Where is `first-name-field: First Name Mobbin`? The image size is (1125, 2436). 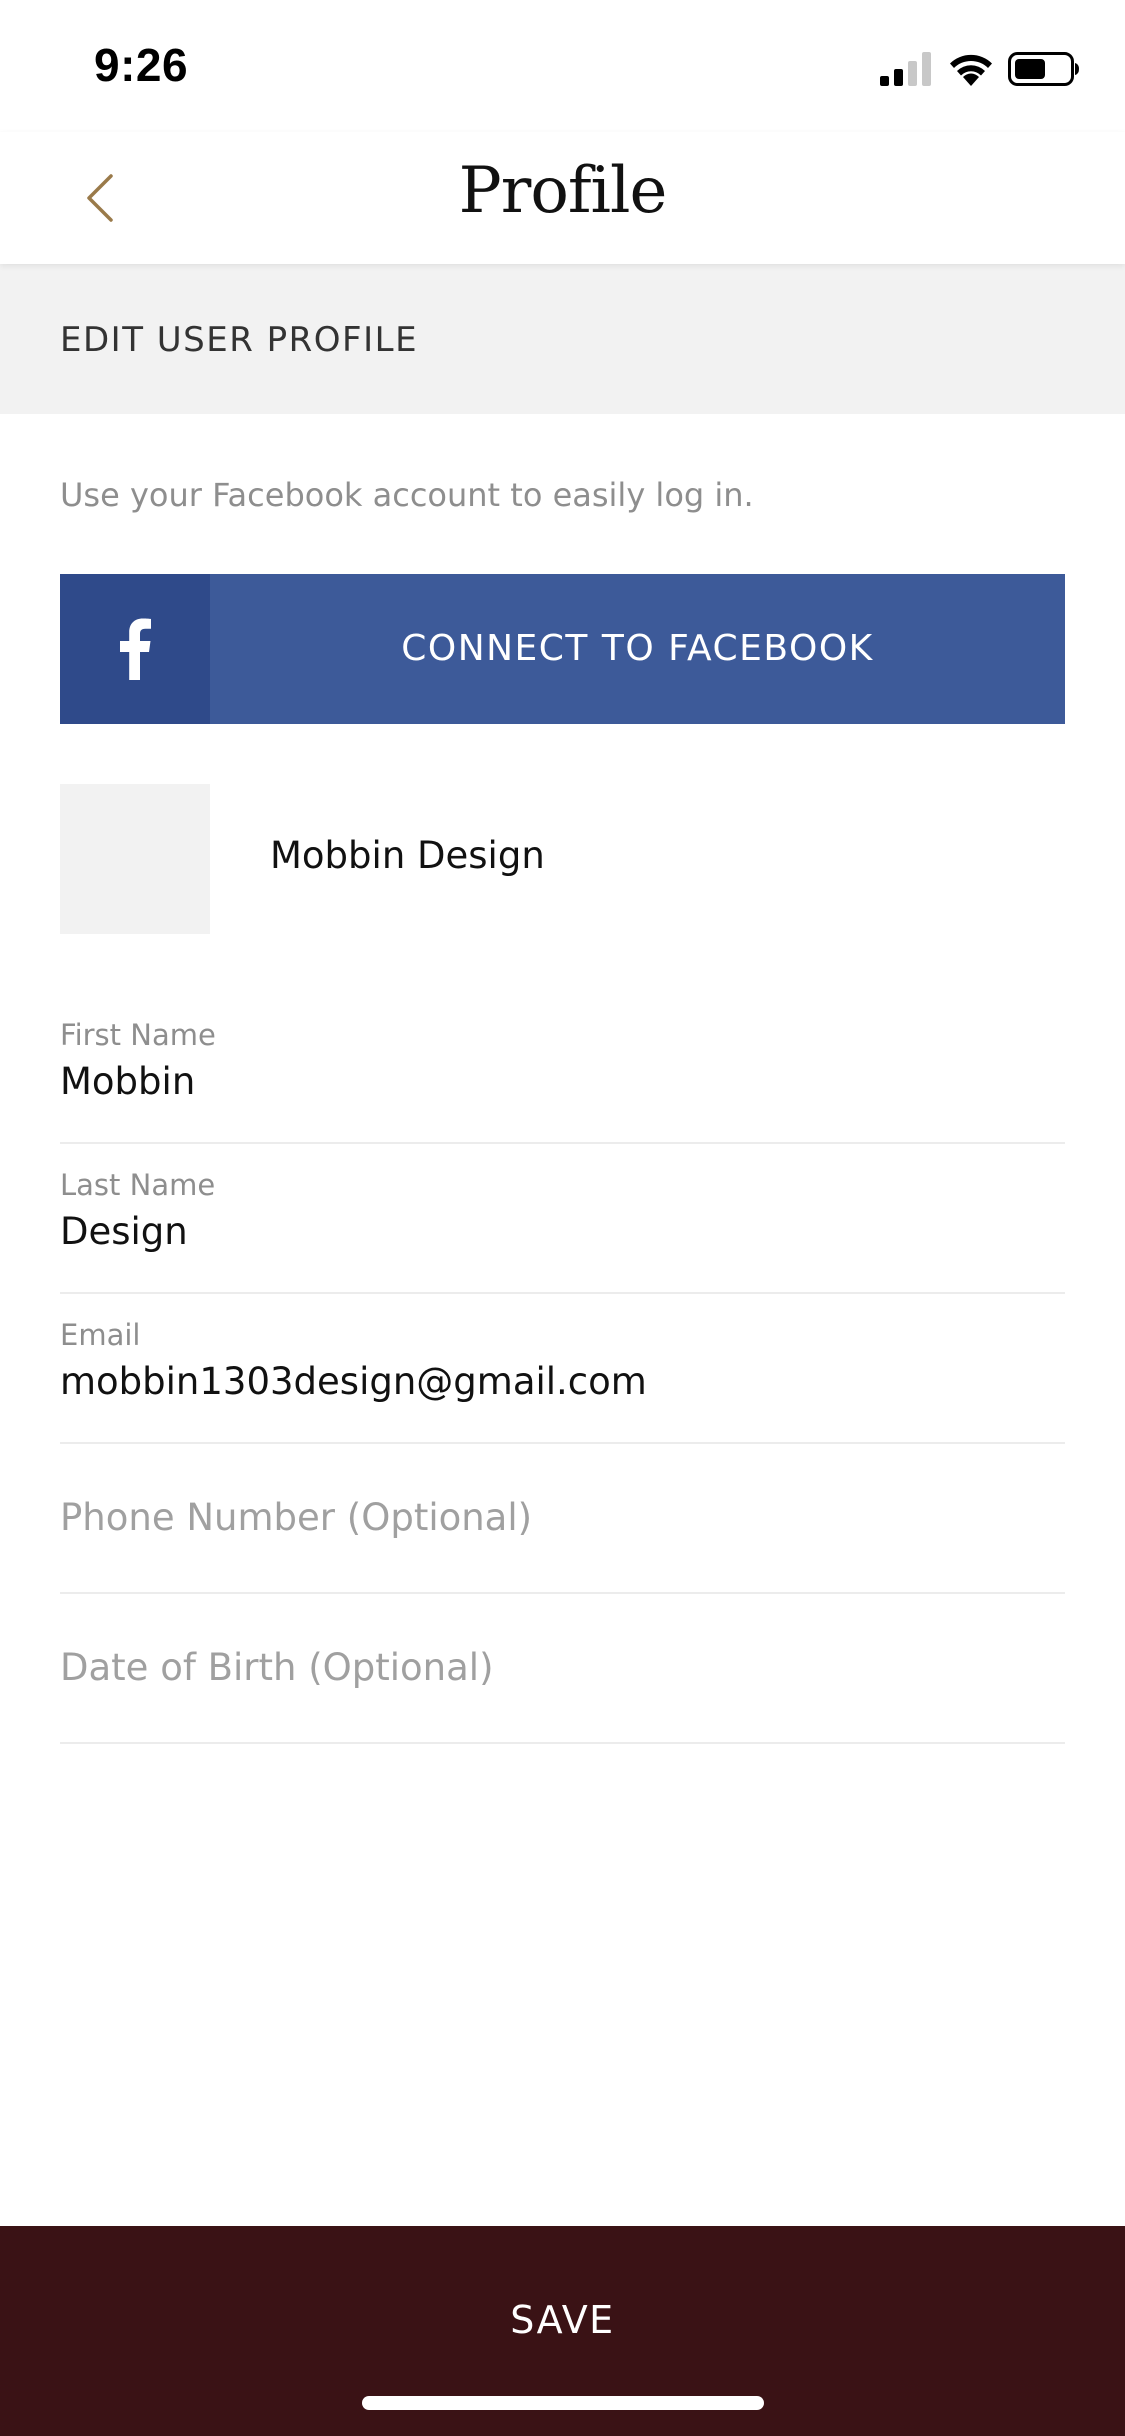 first-name-field: First Name Mobbin is located at coordinates (562, 1069).